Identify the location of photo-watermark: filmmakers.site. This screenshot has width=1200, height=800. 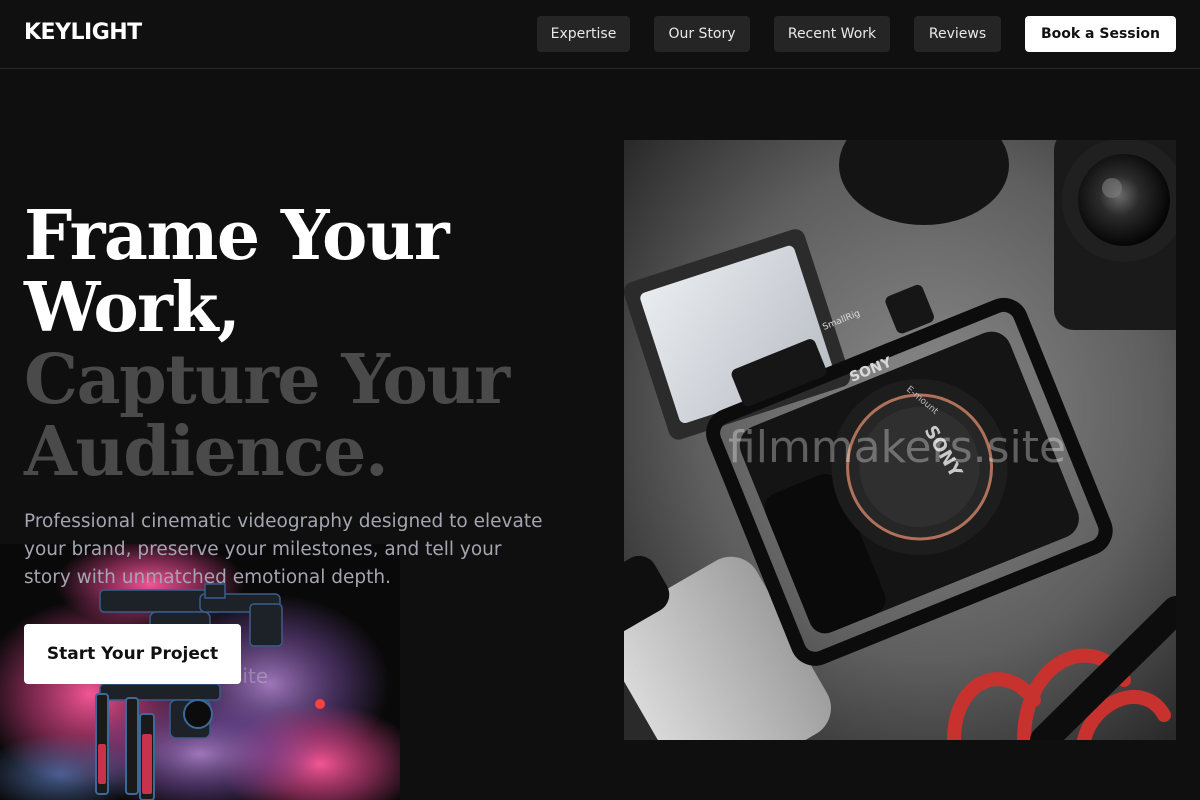
(897, 447).